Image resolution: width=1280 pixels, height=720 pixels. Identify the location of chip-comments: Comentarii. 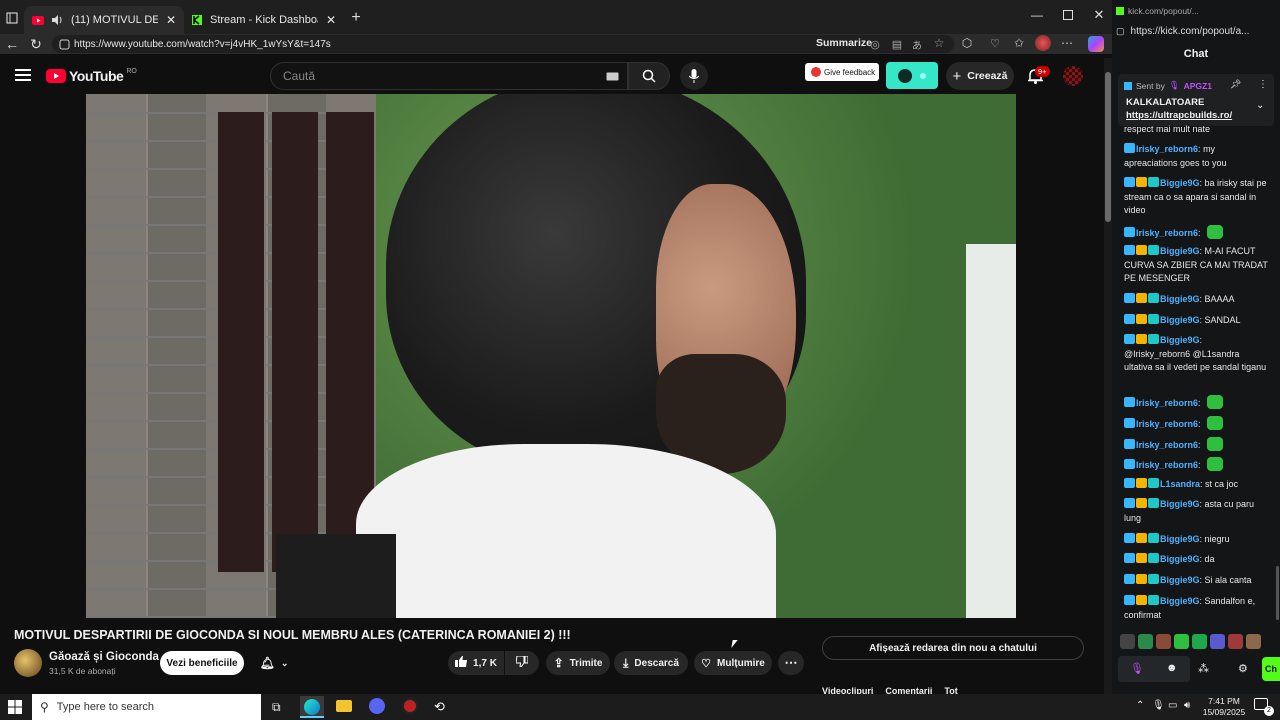
(908, 690).